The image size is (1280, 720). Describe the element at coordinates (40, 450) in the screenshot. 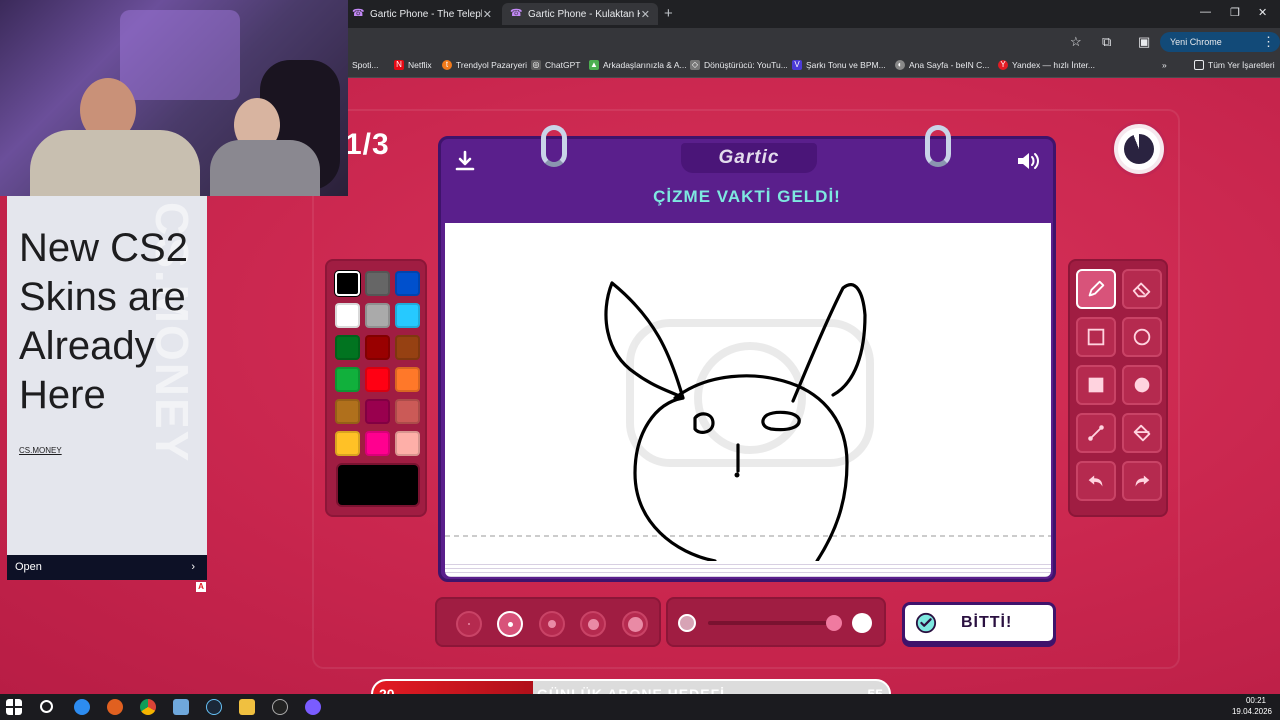

I see `ad-brand-link: CS.MONEY` at that location.